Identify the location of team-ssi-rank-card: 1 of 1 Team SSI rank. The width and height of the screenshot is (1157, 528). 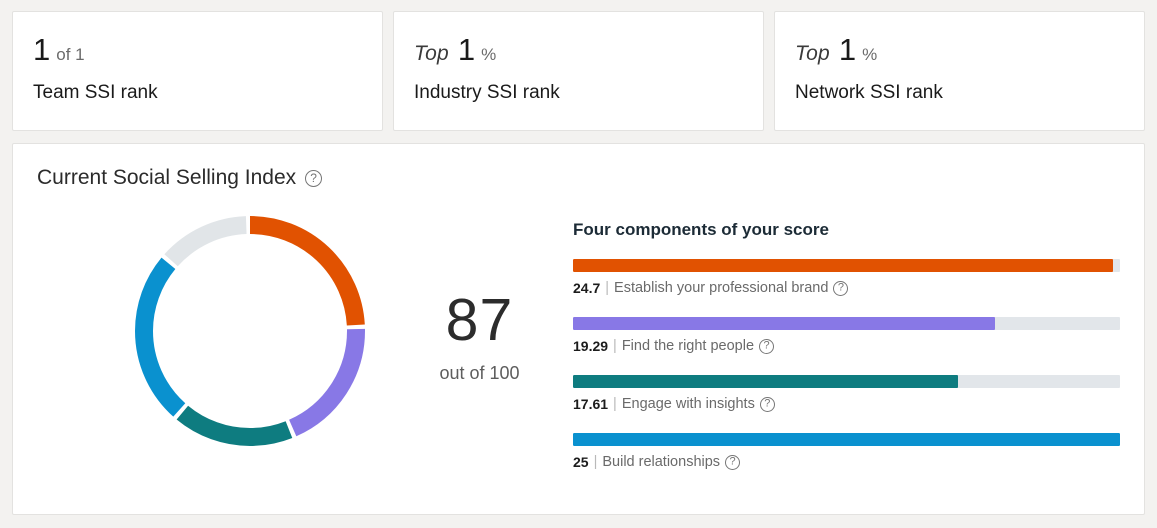
(197, 71).